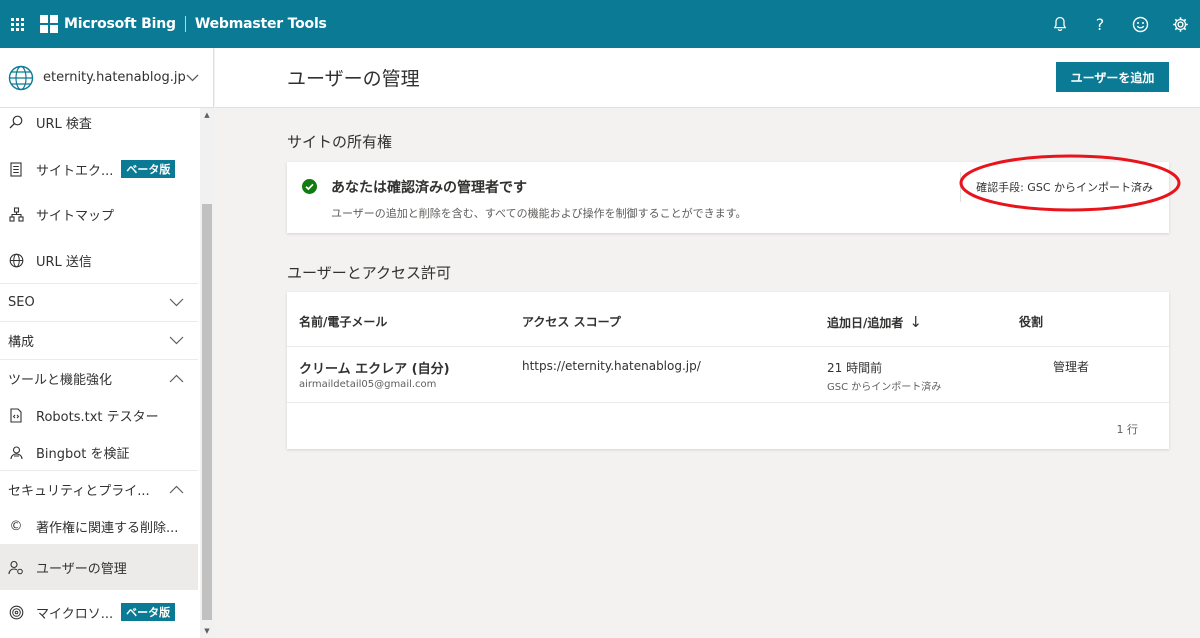 This screenshot has height=638, width=1200. I want to click on user-role: 管理者, so click(1071, 367).